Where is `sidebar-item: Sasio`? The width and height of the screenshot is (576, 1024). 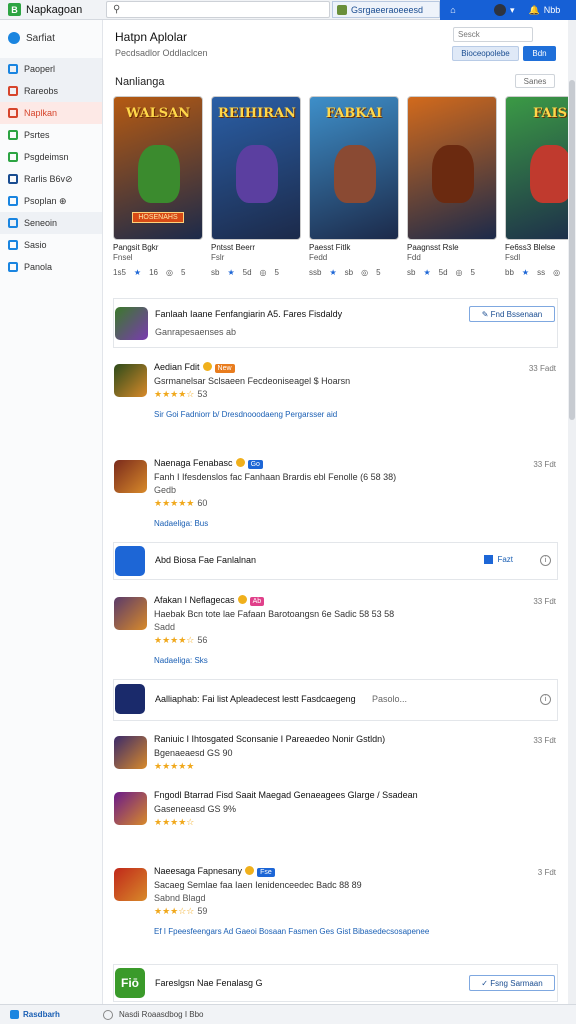
sidebar-item: Sasio is located at coordinates (51, 245).